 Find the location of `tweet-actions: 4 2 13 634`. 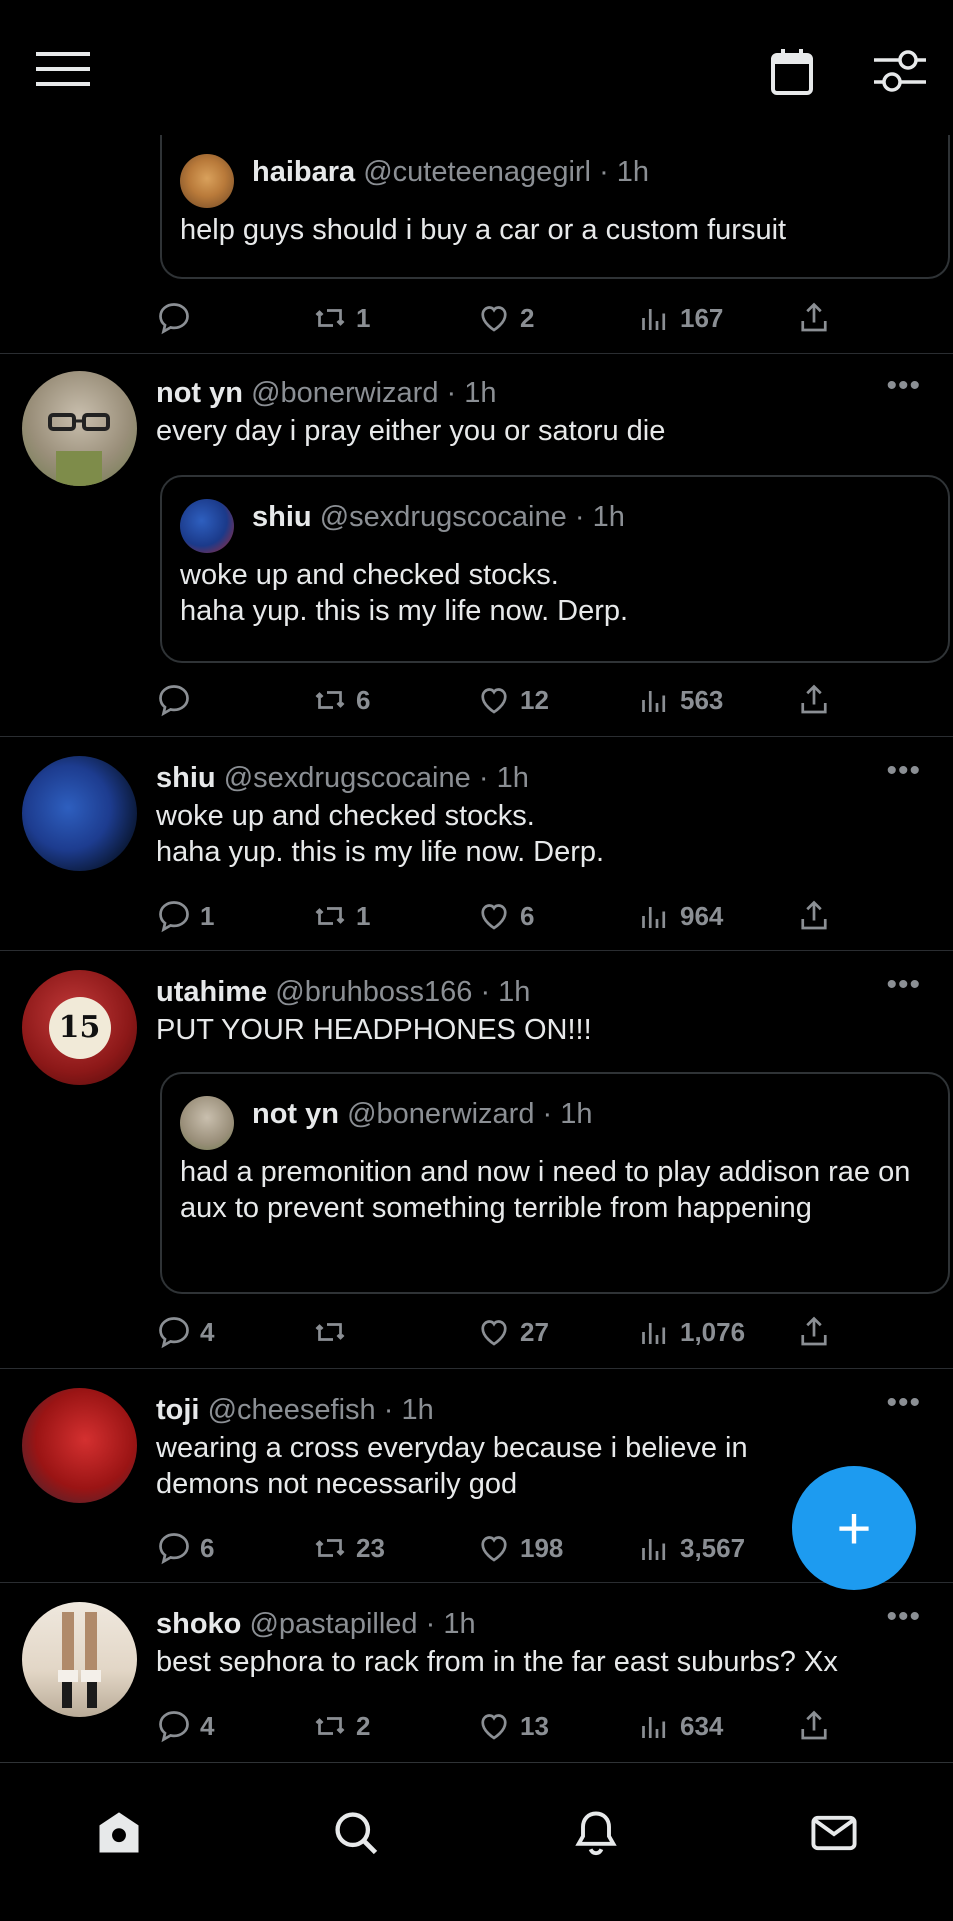

tweet-actions: 4 2 13 634 is located at coordinates (496, 1726).